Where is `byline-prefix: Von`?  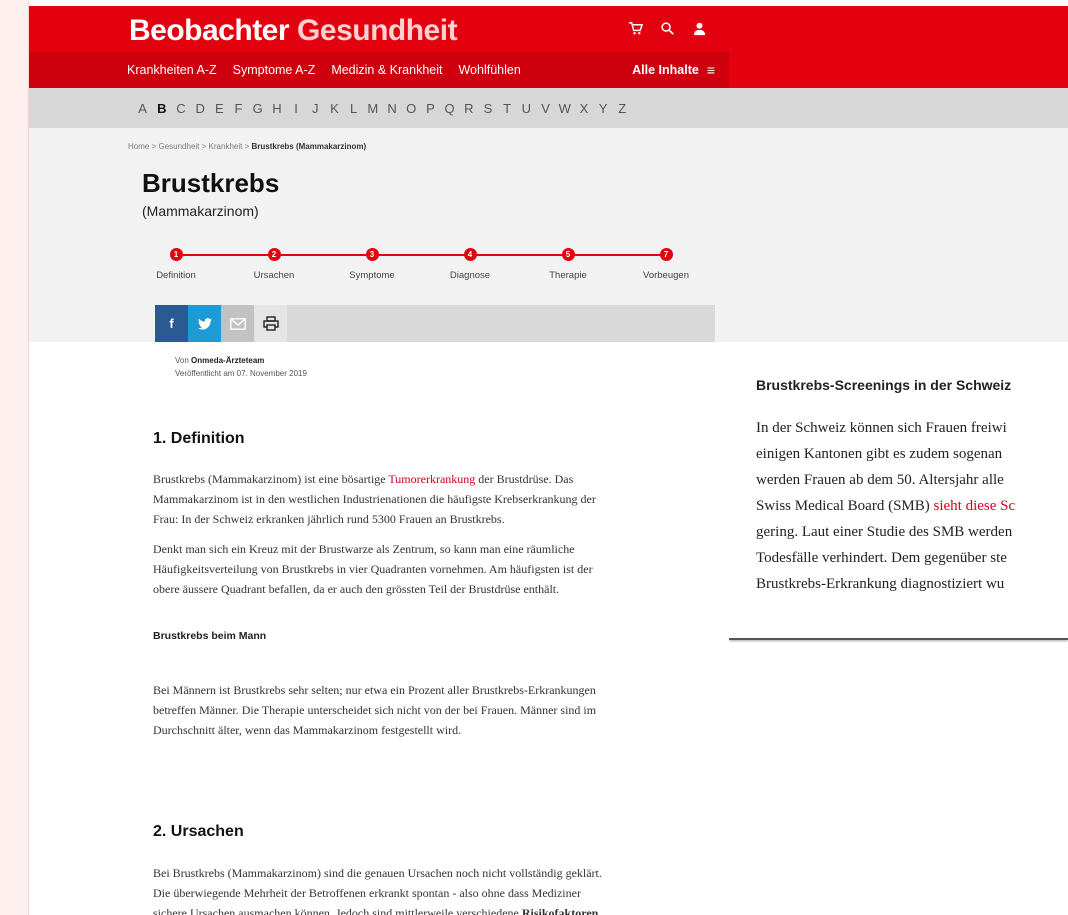
byline-prefix: Von is located at coordinates (182, 360).